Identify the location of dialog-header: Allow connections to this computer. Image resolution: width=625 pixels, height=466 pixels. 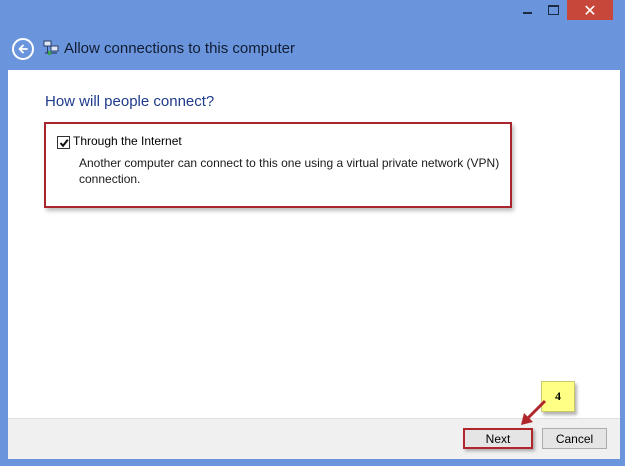
(312, 50).